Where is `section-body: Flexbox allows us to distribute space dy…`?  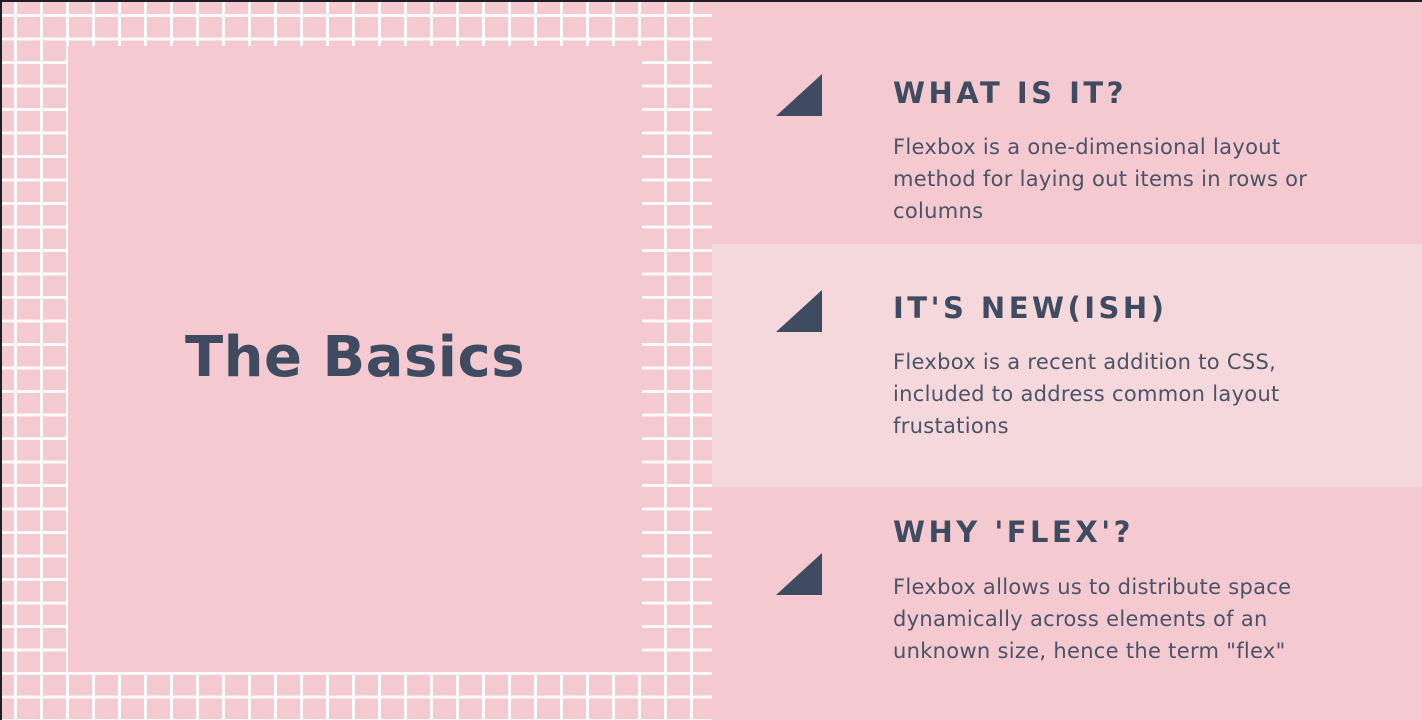 section-body: Flexbox allows us to distribute space dy… is located at coordinates (1092, 619).